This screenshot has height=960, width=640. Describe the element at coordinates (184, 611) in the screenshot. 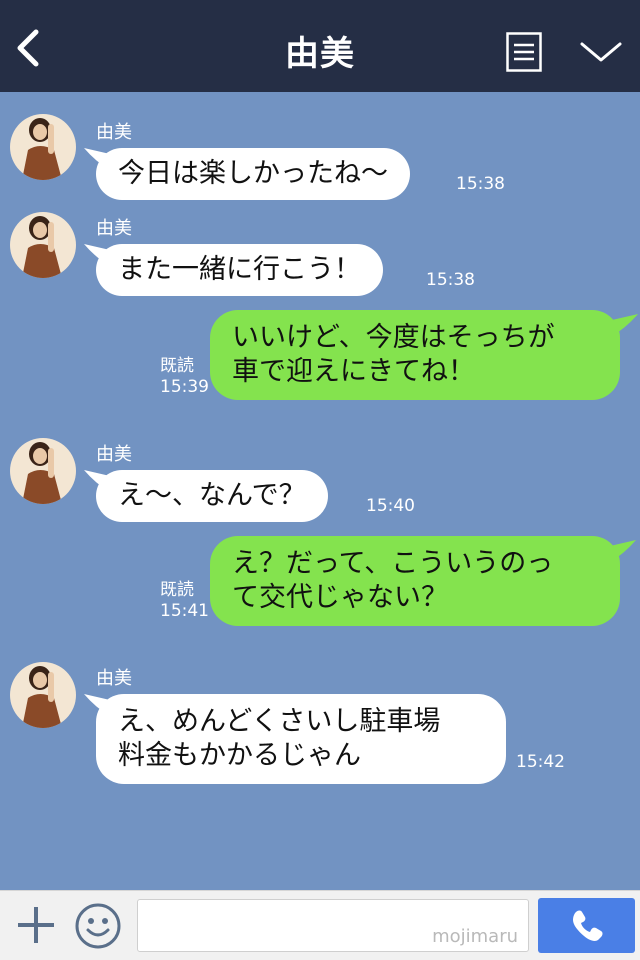

I see `message-time: 15:41` at that location.